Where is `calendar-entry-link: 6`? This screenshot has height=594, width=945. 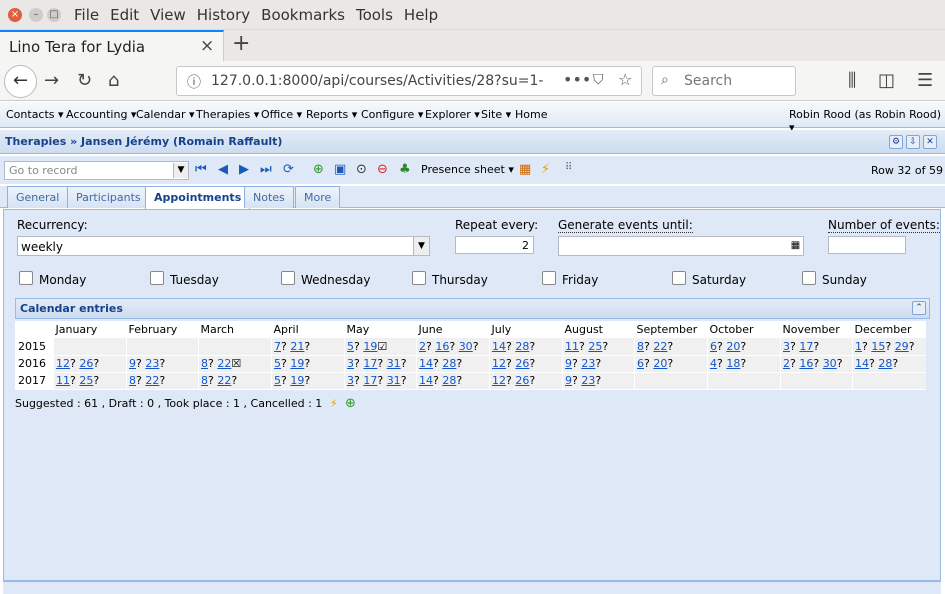 calendar-entry-link: 6 is located at coordinates (640, 363).